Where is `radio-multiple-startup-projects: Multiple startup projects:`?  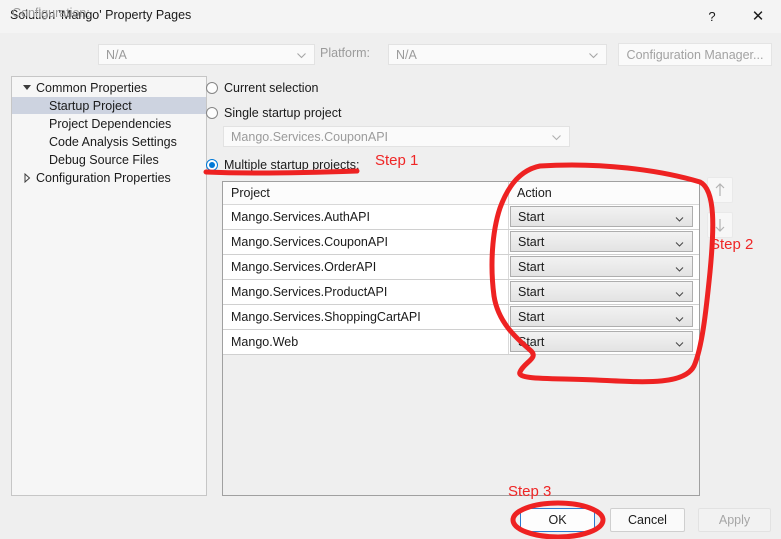 radio-multiple-startup-projects: Multiple startup projects: is located at coordinates (282, 165).